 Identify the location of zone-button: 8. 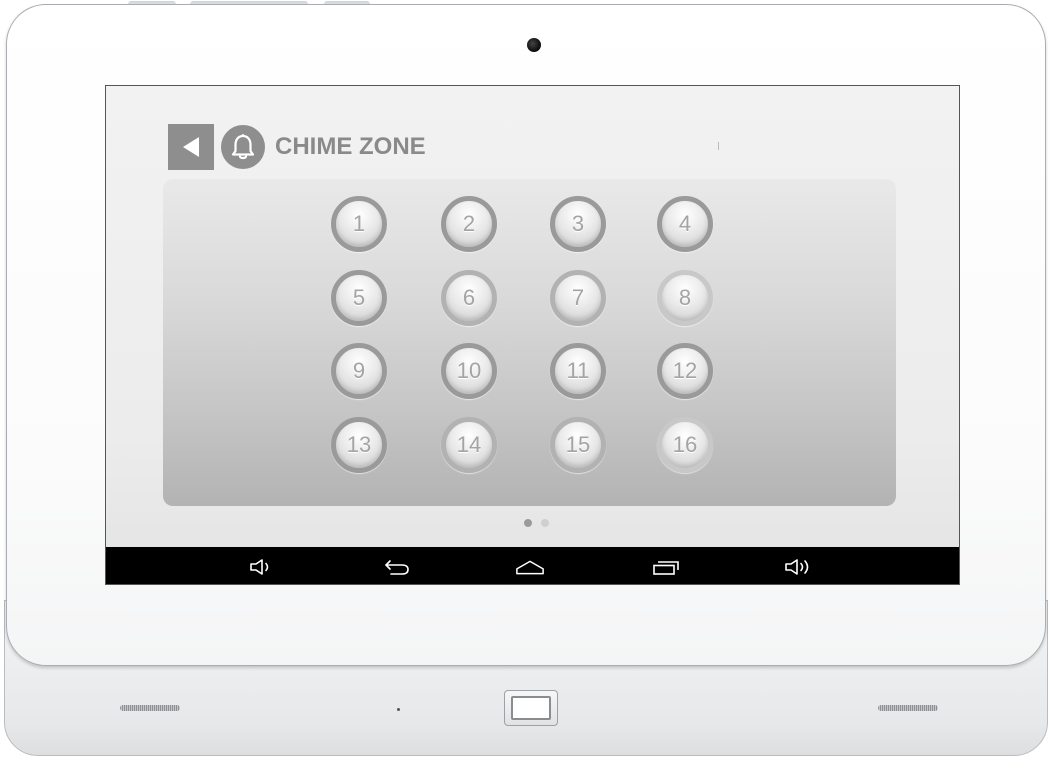
(685, 298).